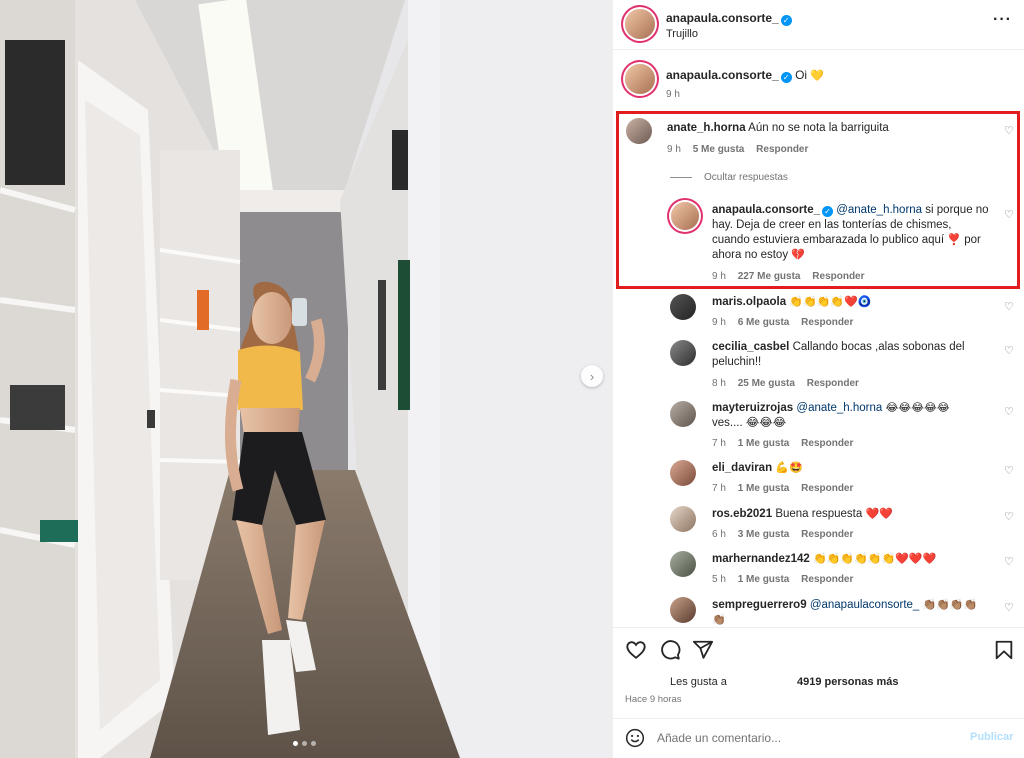 This screenshot has width=1024, height=758. What do you see at coordinates (719, 149) in the screenshot?
I see `comment-likes: 5 Me gusta` at bounding box center [719, 149].